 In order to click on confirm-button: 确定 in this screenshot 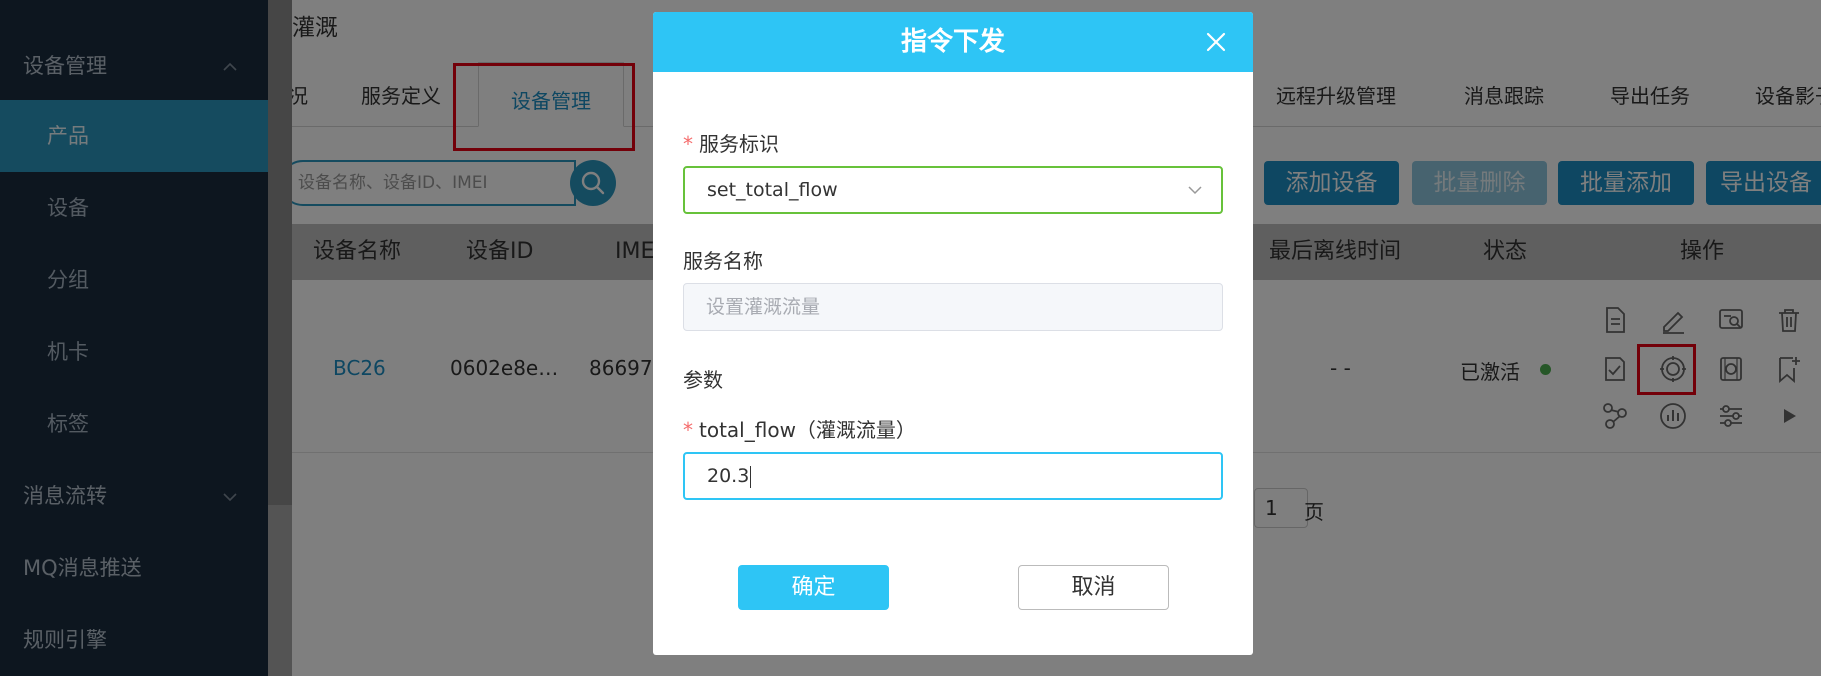, I will do `click(813, 587)`.